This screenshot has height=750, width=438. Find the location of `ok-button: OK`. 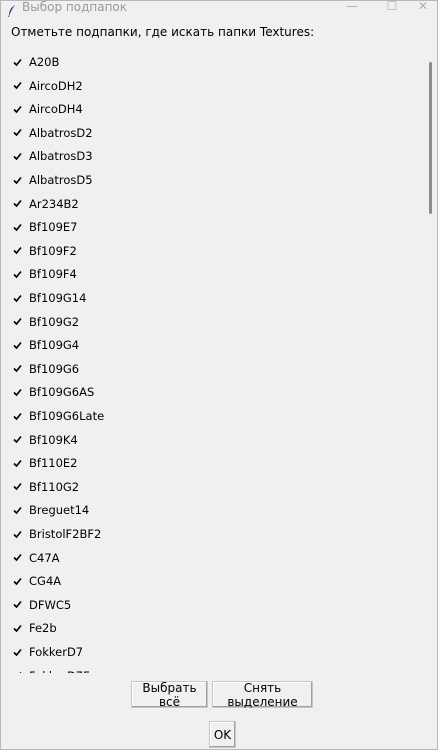

ok-button: OK is located at coordinates (222, 734).